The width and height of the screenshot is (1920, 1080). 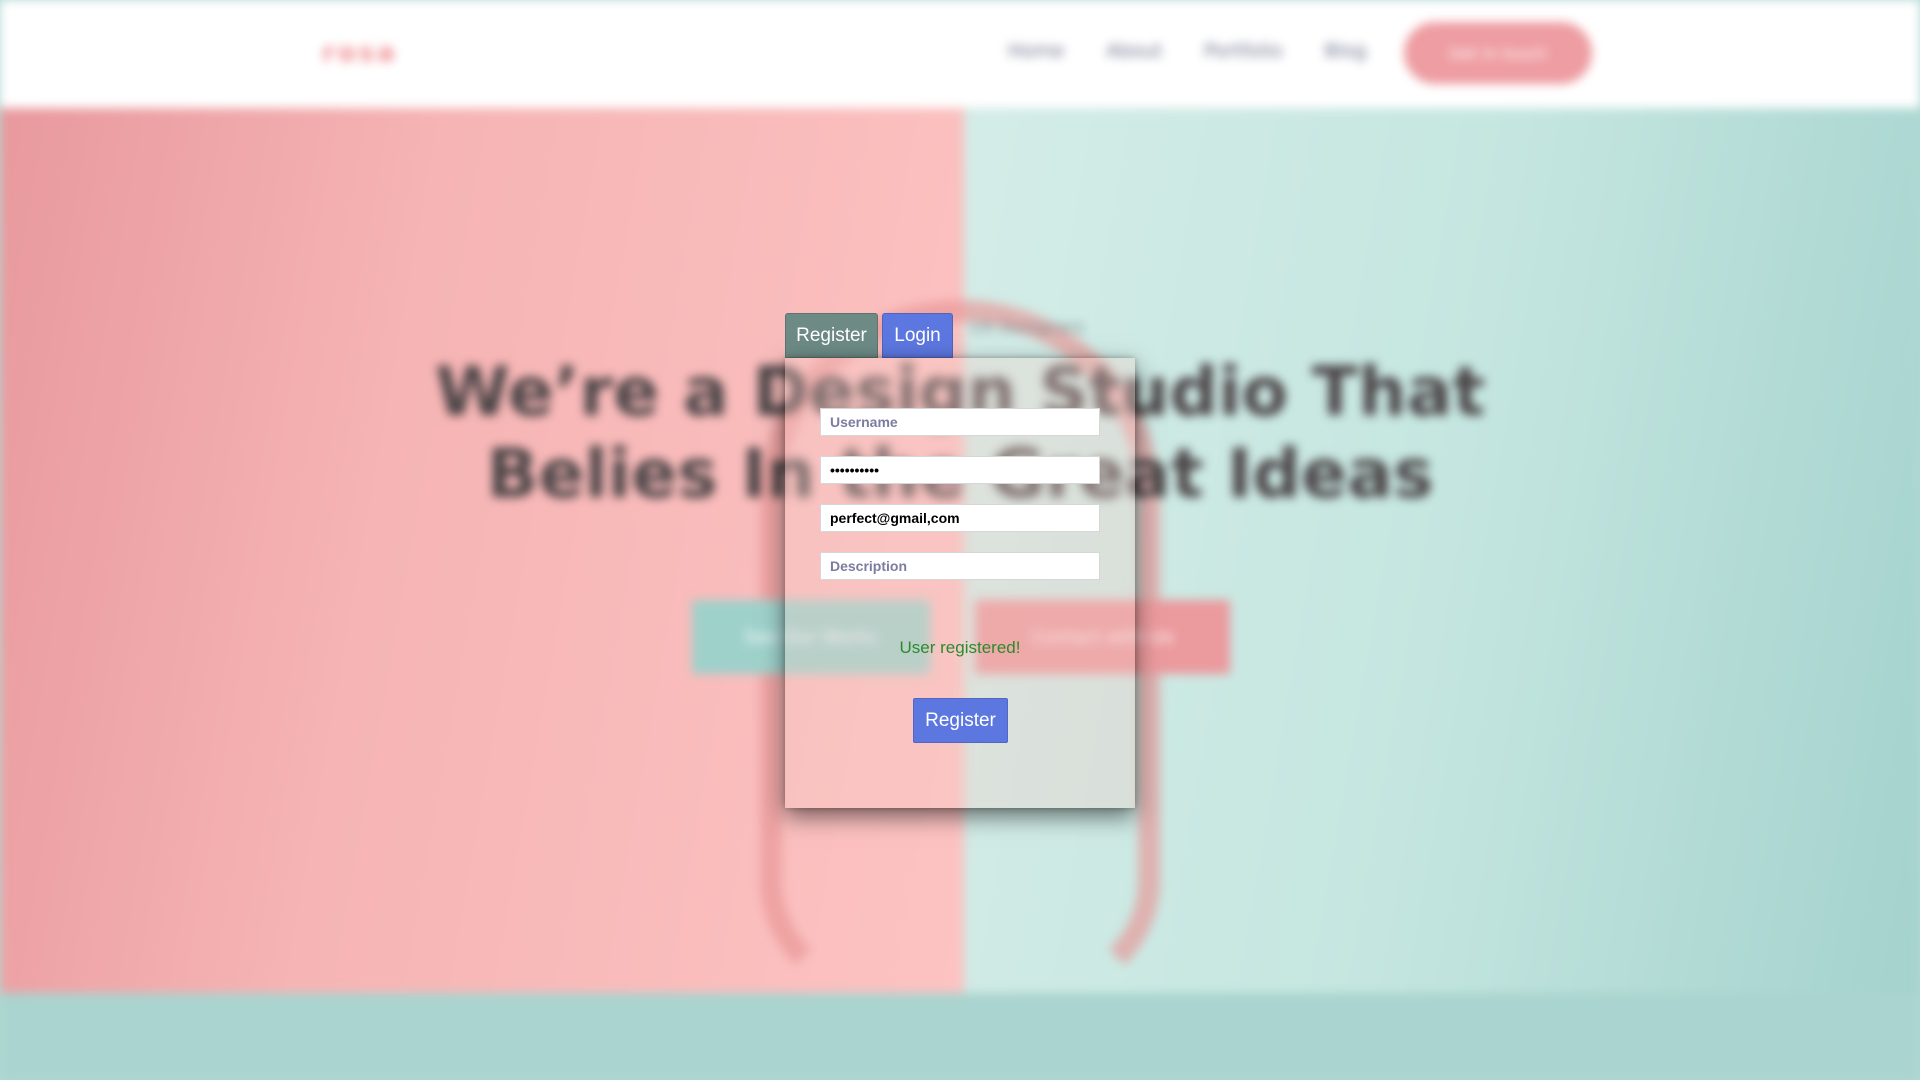 What do you see at coordinates (960, 1036) in the screenshot?
I see `bottom-section` at bounding box center [960, 1036].